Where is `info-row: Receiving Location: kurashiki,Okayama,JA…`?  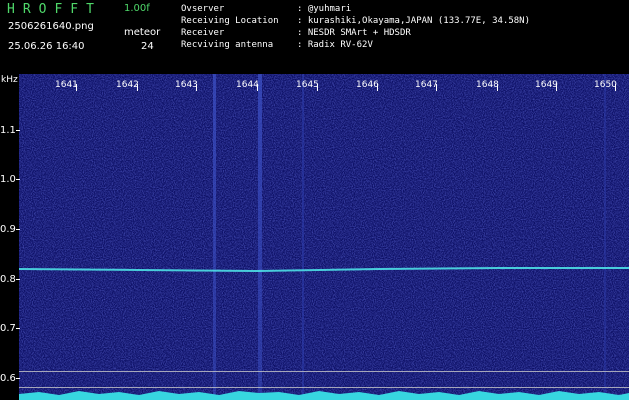
info-row: Receiving Location: kurashiki,Okayama,JA… is located at coordinates (355, 21).